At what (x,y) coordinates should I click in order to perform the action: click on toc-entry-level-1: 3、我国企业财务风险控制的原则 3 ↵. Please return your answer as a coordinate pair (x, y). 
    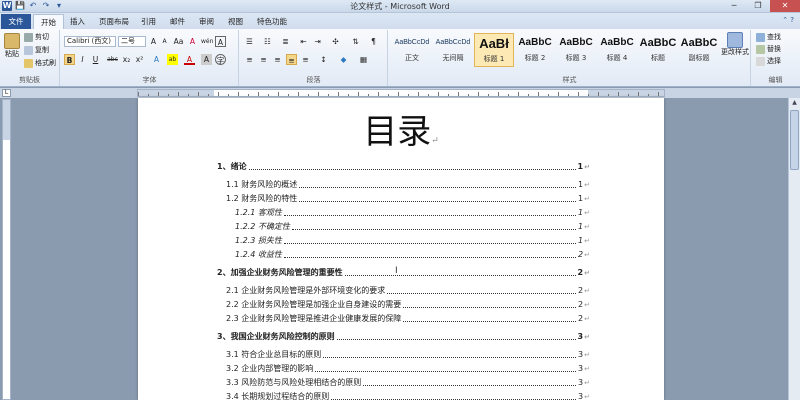
    Looking at the image, I should click on (403, 337).